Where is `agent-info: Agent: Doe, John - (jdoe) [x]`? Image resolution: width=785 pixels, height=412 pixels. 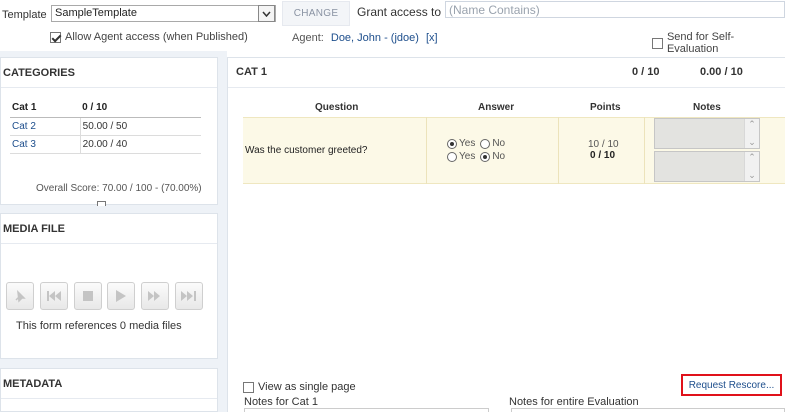
agent-info: Agent: Doe, John - (jdoe) [x] is located at coordinates (365, 38).